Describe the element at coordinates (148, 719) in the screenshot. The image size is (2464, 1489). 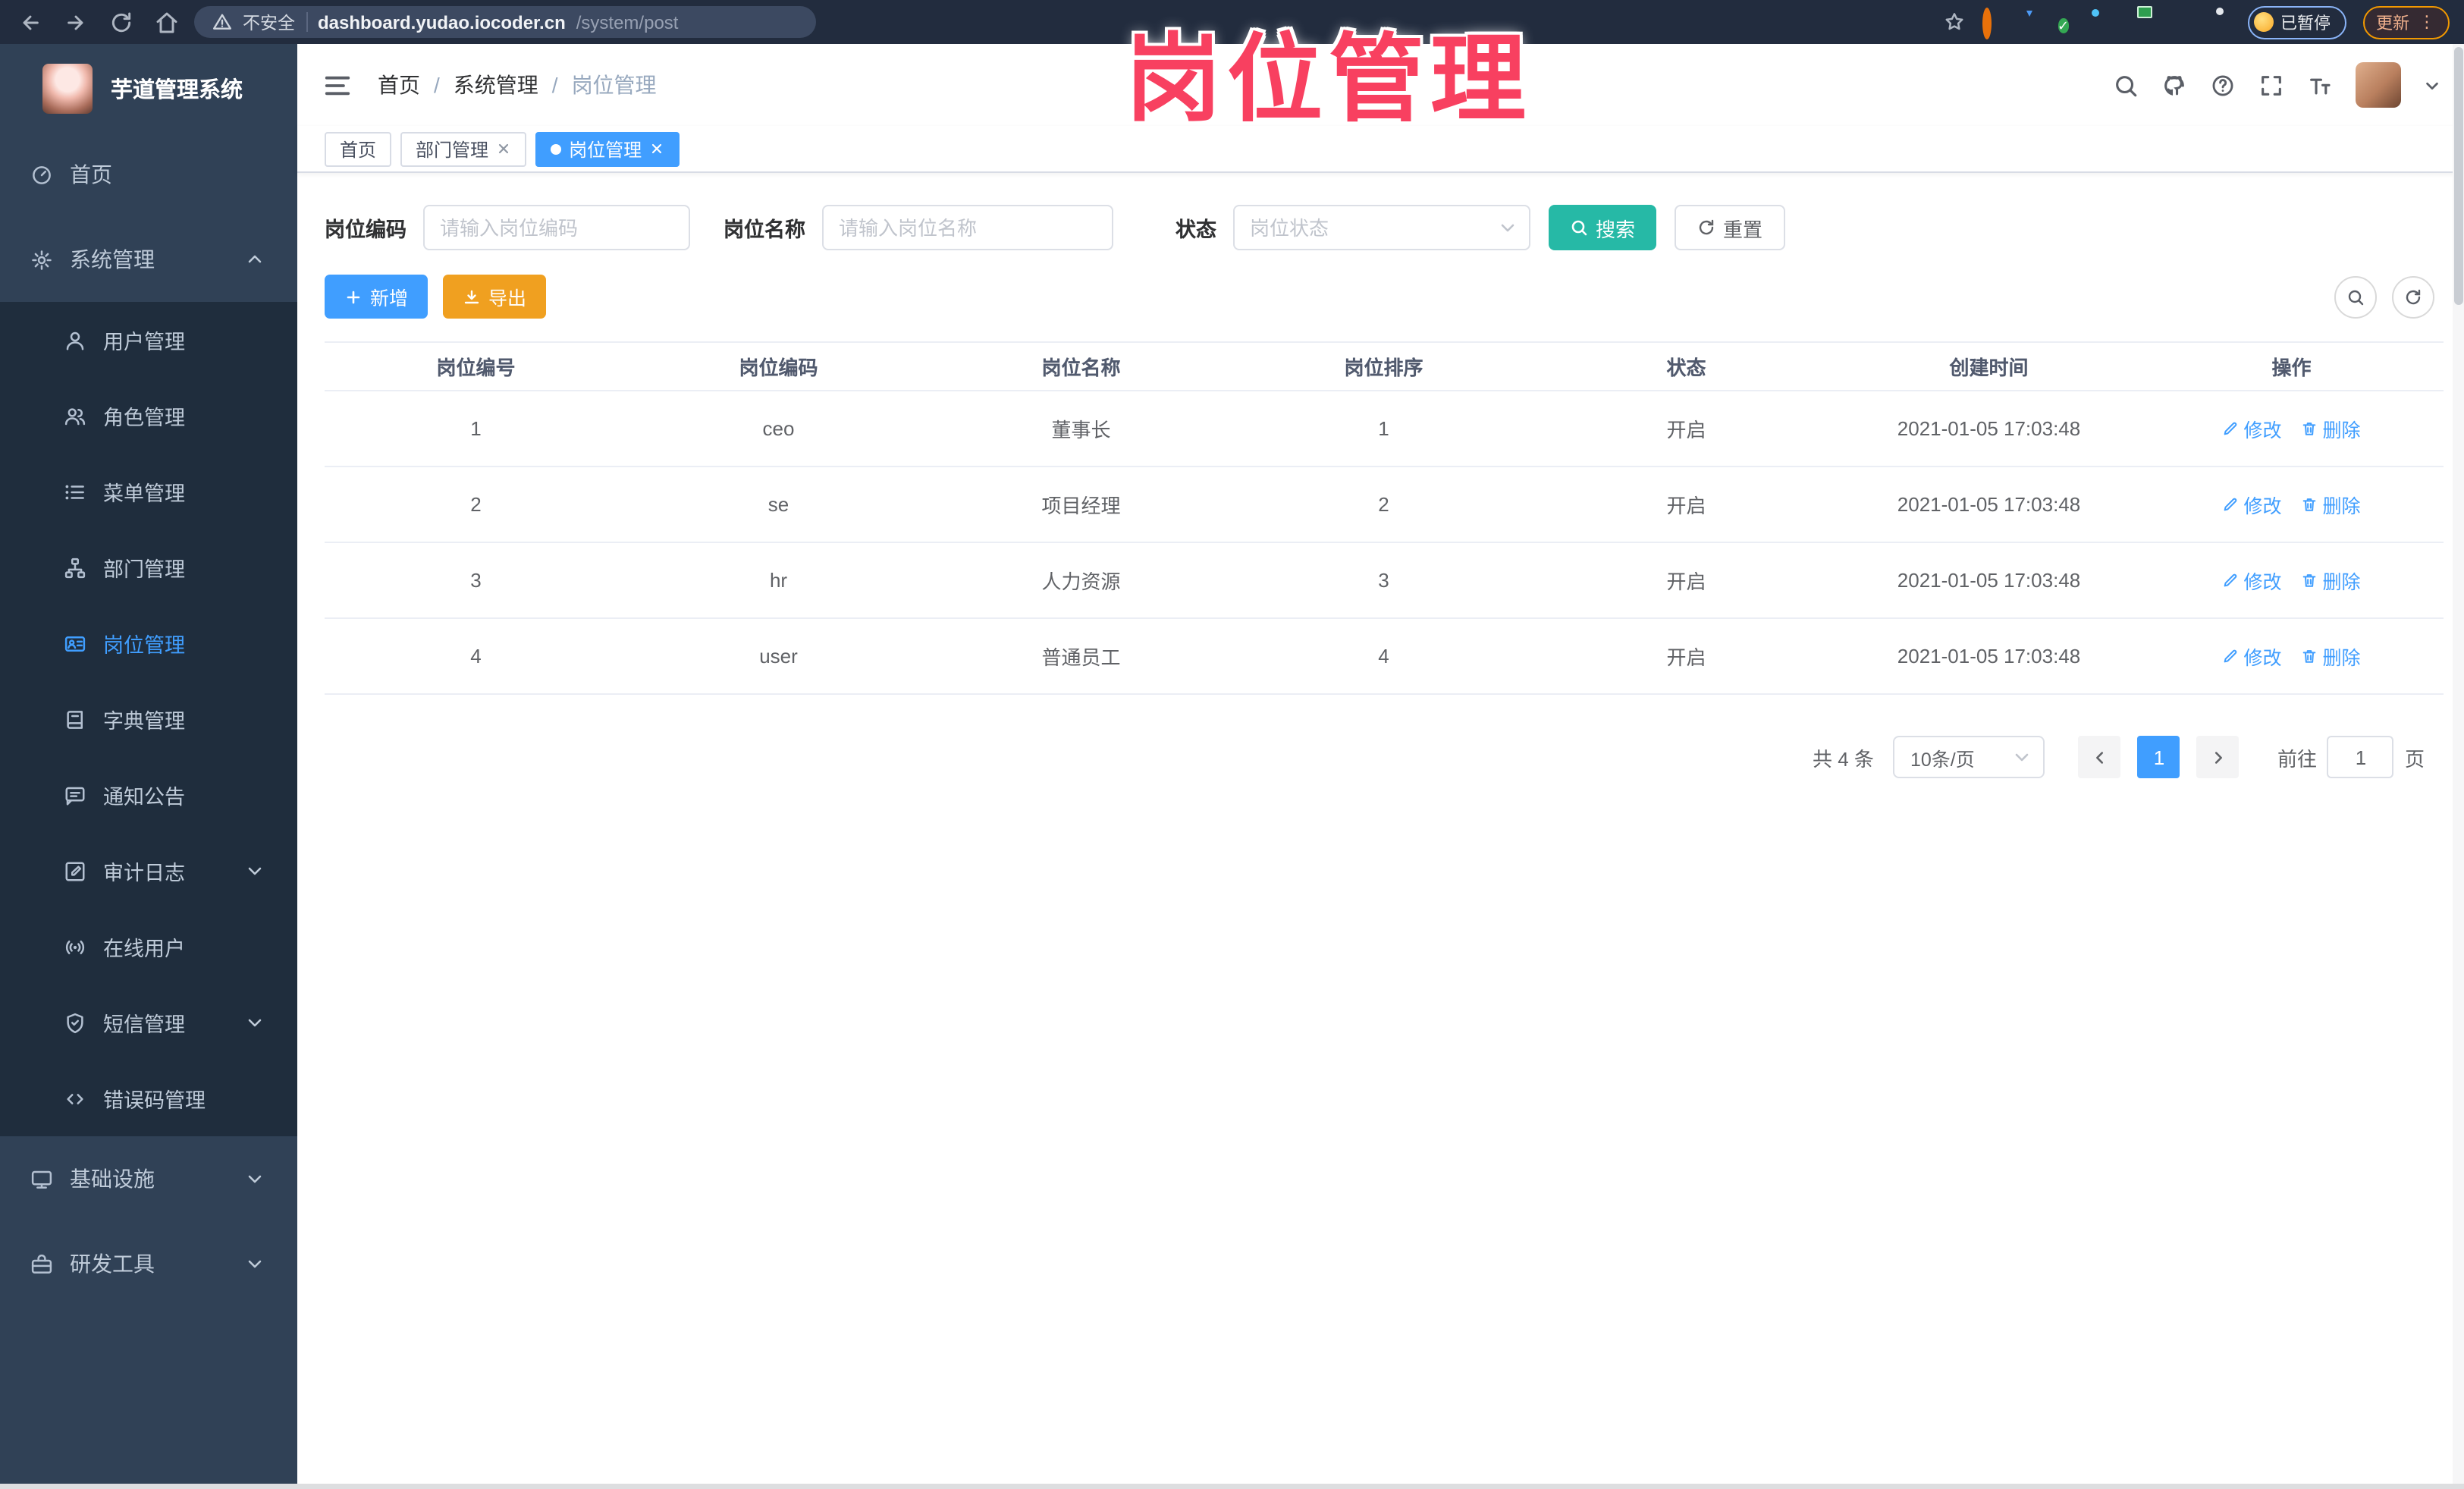
I see `sidebar-item-字典管理: 字典管理` at that location.